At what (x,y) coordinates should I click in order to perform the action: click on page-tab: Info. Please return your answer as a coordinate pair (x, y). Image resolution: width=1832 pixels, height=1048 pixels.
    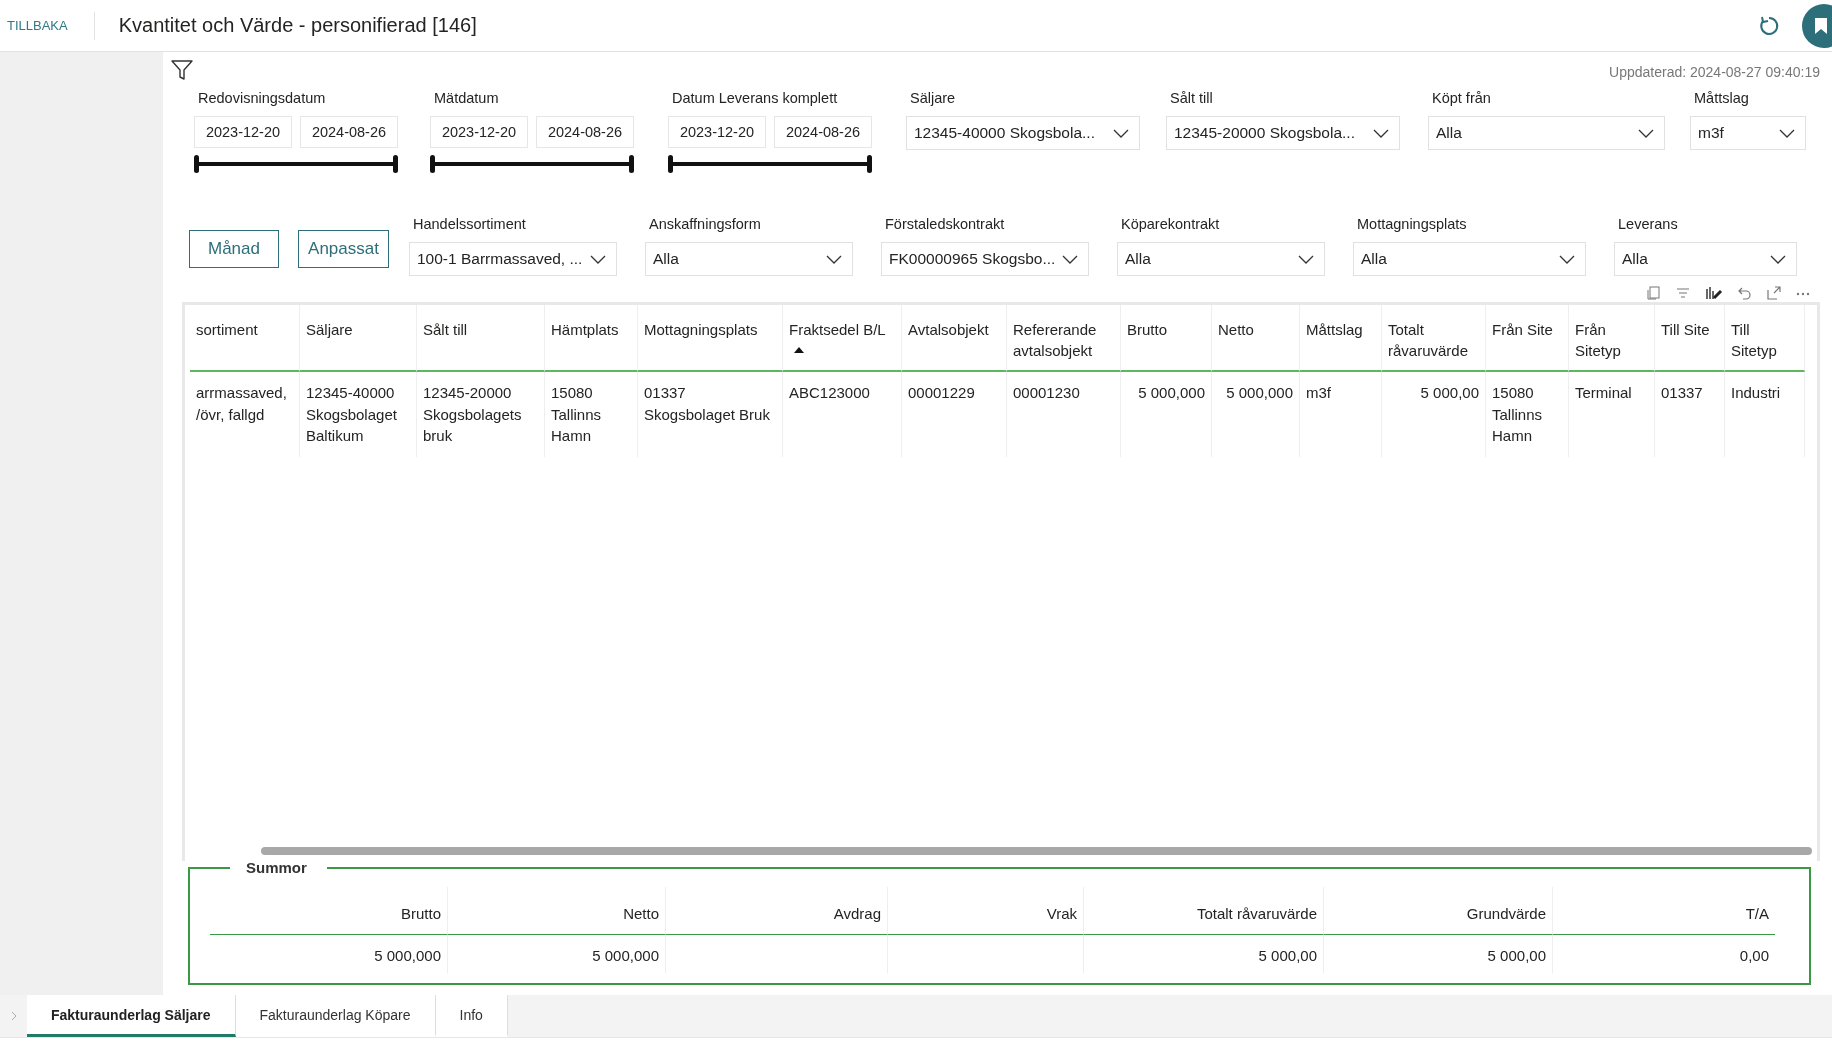
    Looking at the image, I should click on (471, 1016).